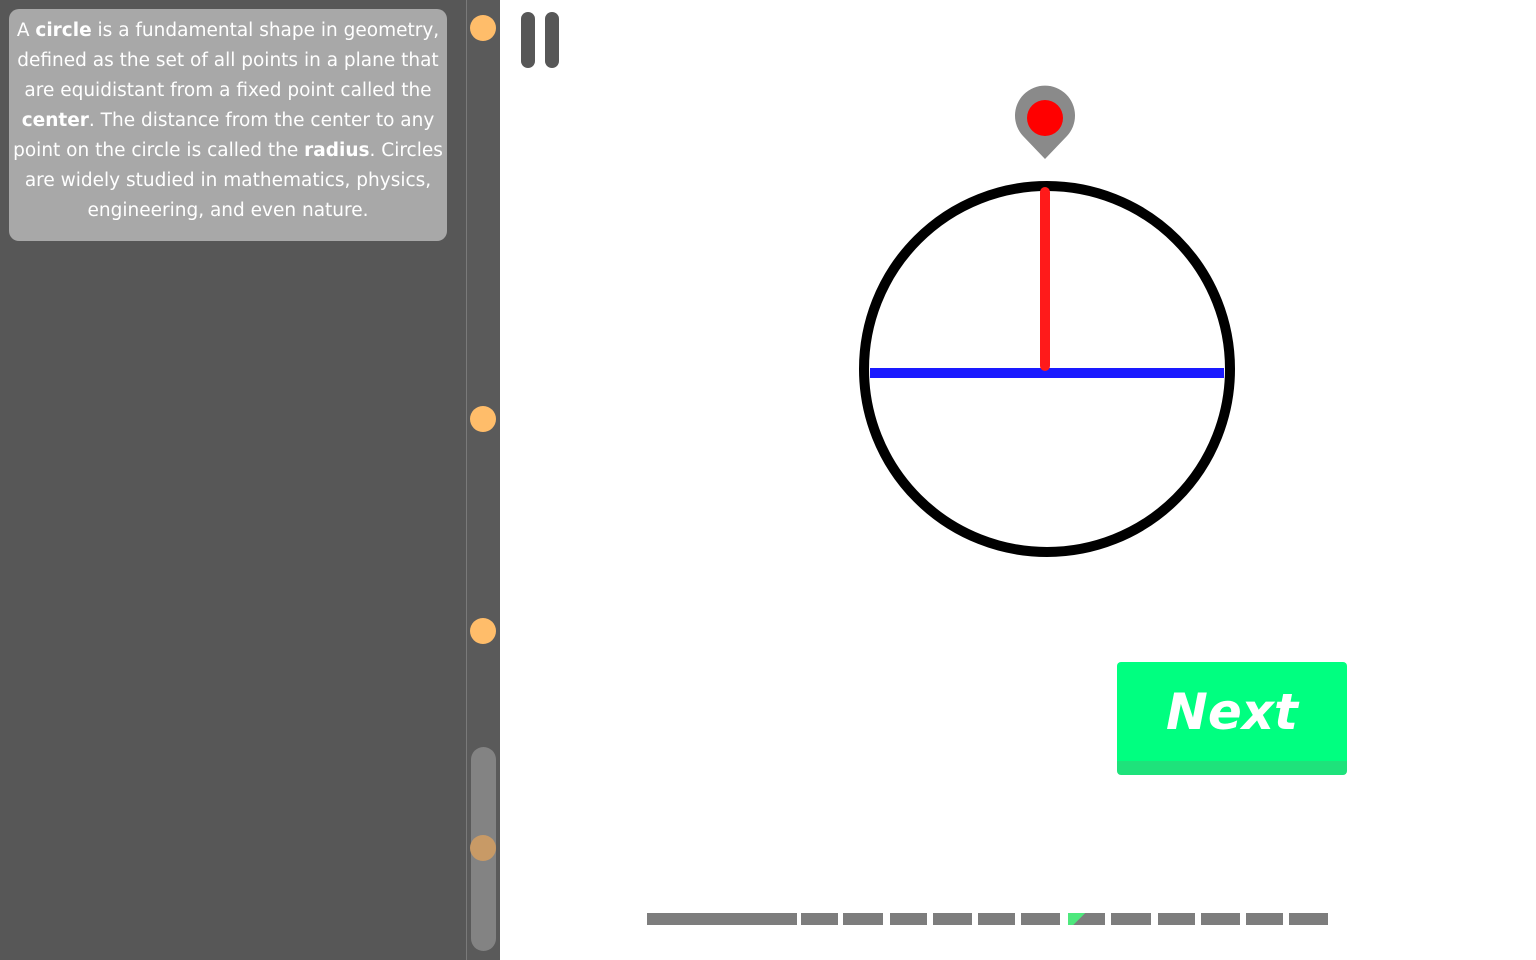 The height and width of the screenshot is (960, 1536). I want to click on progress-bar, so click(768, 919).